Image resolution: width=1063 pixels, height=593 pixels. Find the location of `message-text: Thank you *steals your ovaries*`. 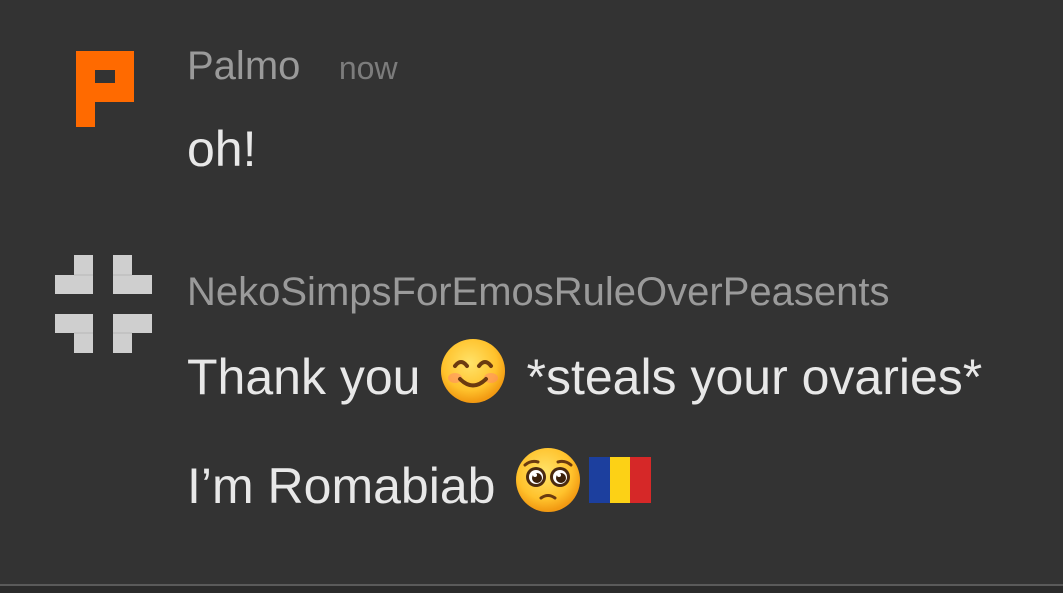

message-text: Thank you *steals your ovaries* is located at coordinates (584, 377).